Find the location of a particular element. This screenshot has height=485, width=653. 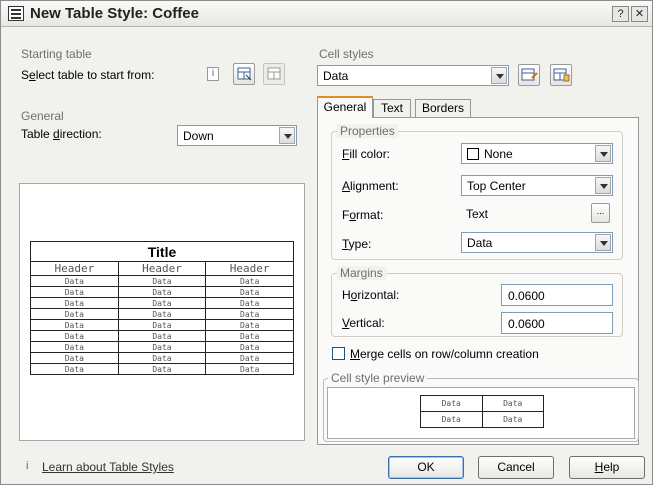

select-table-icon is located at coordinates (244, 74).